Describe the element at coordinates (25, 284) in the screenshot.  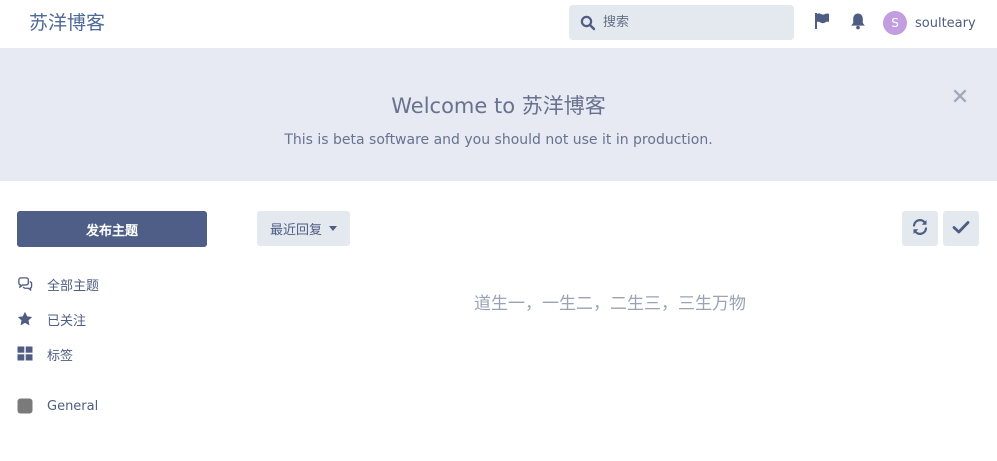
I see `comments-icon` at that location.